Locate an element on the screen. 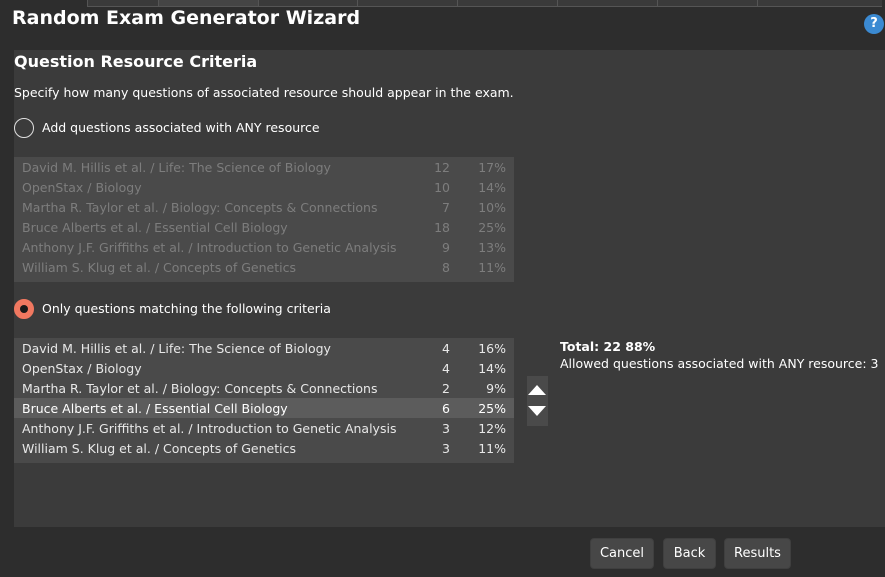  question-count: 7 is located at coordinates (446, 207).